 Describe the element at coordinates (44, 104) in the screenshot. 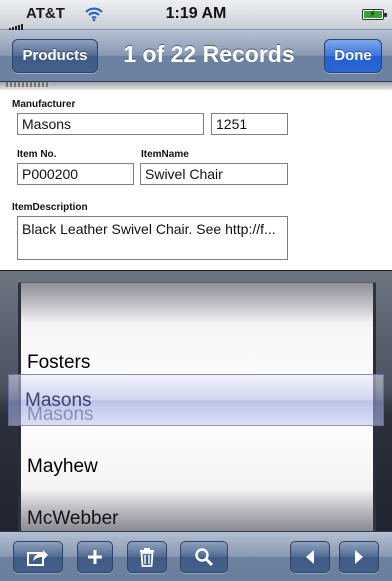

I see `manufacturer-label: Manufacturer` at that location.